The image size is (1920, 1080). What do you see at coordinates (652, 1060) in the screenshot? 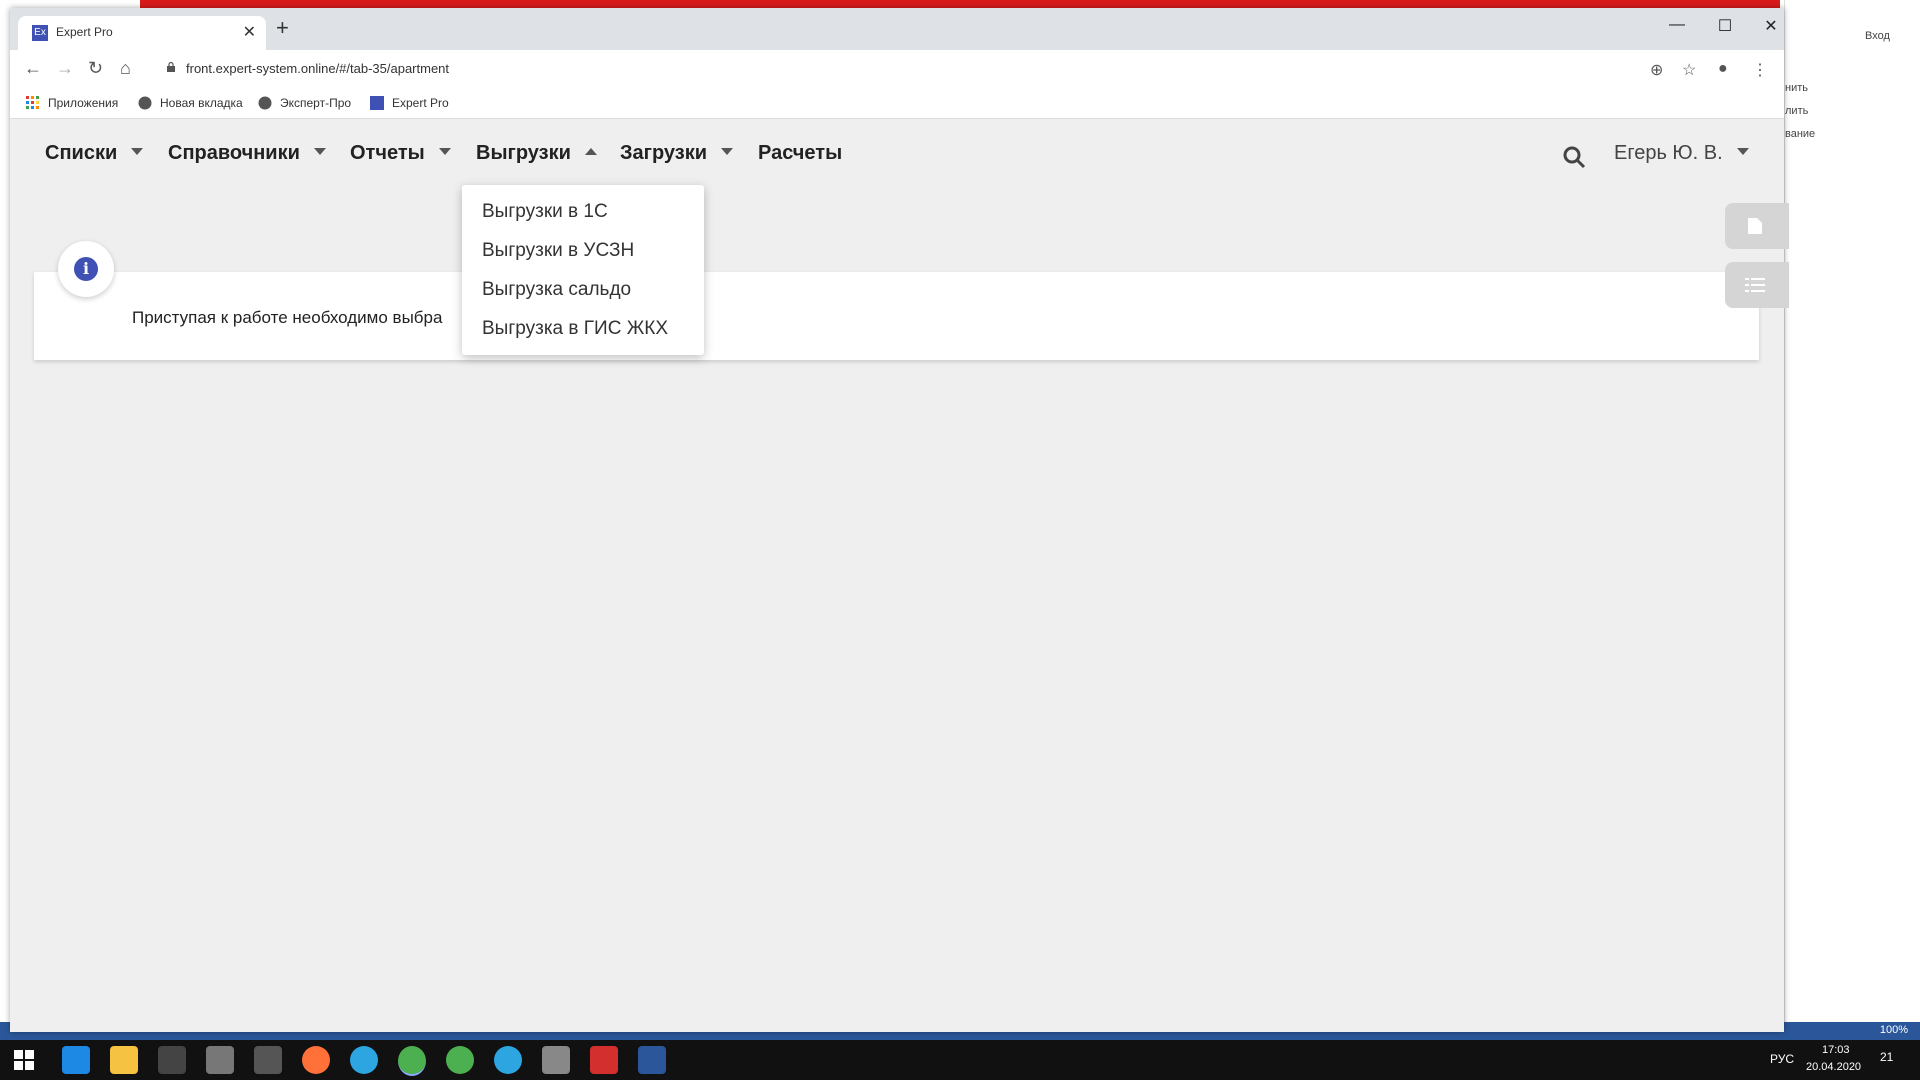
I see `word-icon` at bounding box center [652, 1060].